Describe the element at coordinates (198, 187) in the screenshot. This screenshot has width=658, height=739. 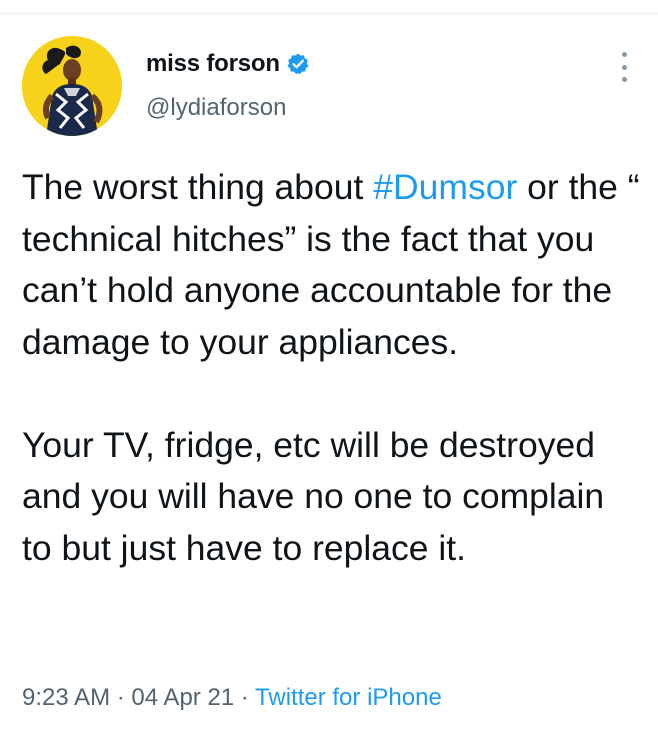
I see `tweet-text-segment: The worst thing about` at that location.